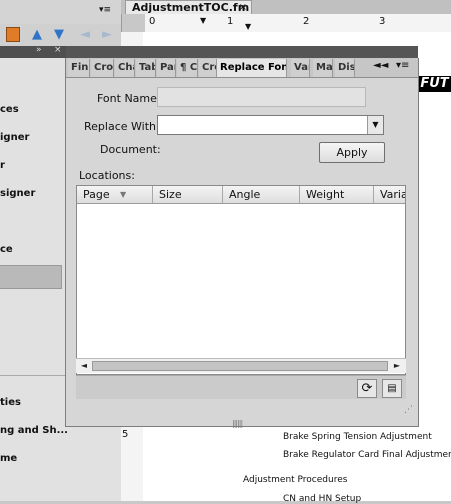 This screenshot has height=504, width=451. I want to click on tab-cross-ref: Cro, so click(102, 68).